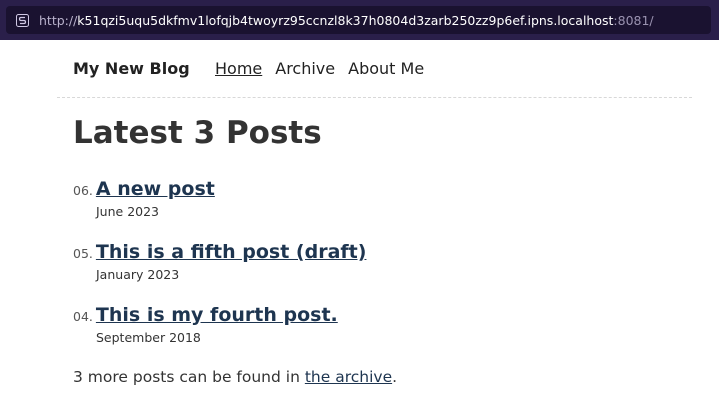 The image size is (719, 414). Describe the element at coordinates (83, 253) in the screenshot. I see `post-number: 05.` at that location.